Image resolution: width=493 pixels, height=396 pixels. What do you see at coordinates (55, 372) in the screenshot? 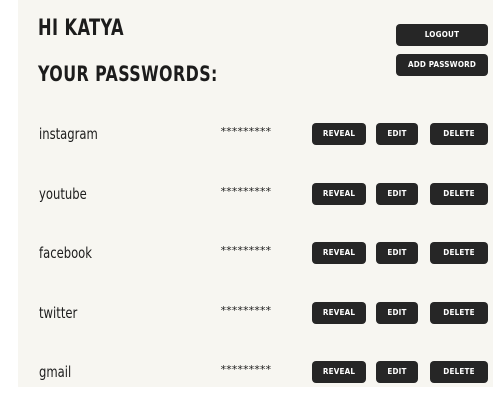
I see `site-name: gmail` at bounding box center [55, 372].